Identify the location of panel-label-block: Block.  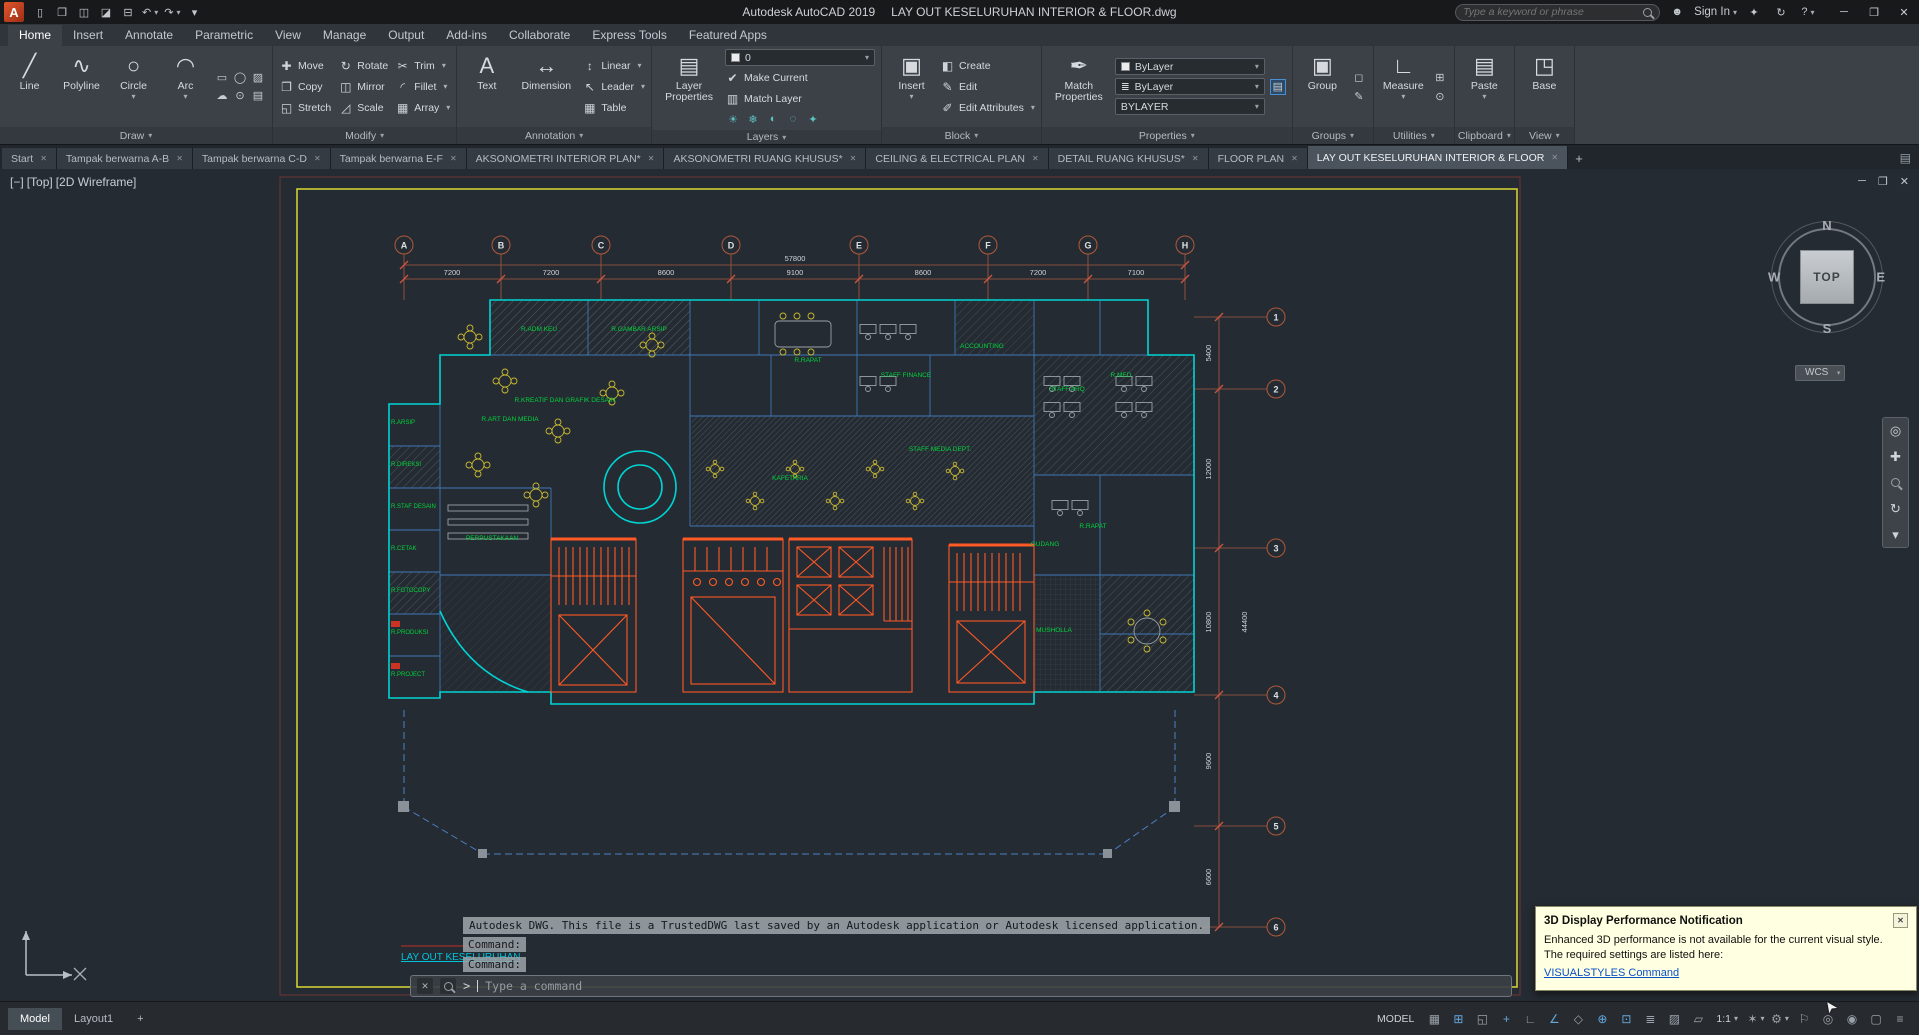
(961, 135).